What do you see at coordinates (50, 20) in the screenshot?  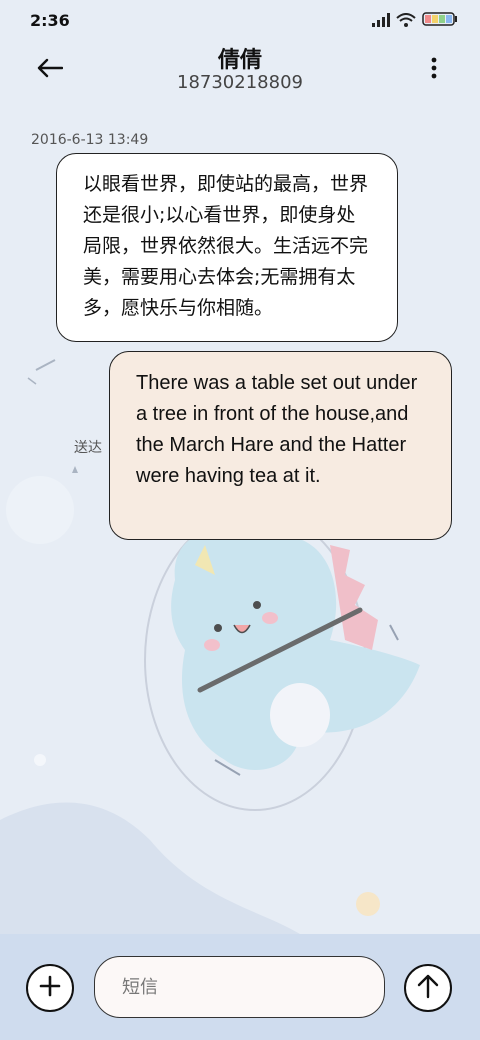 I see `status-time: 2:36` at bounding box center [50, 20].